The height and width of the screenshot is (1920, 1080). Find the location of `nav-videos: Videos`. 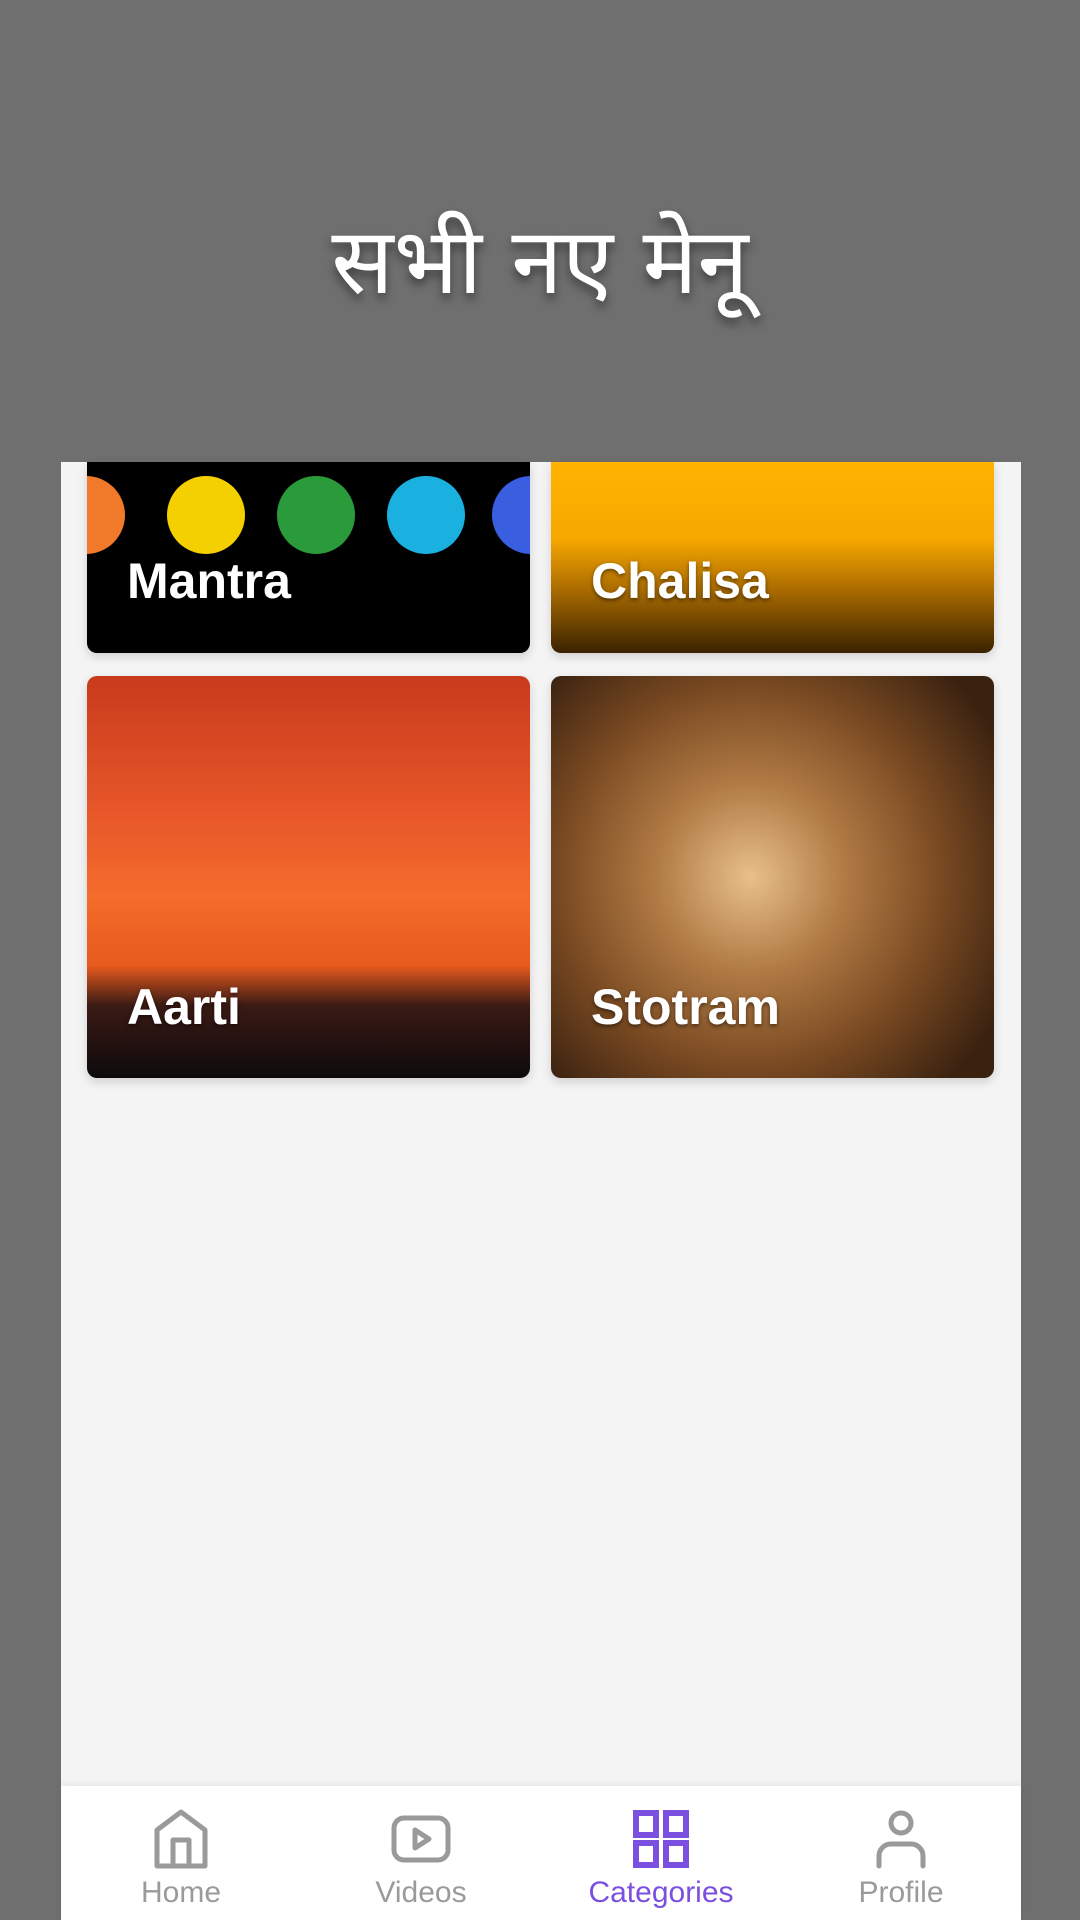

nav-videos: Videos is located at coordinates (421, 1853).